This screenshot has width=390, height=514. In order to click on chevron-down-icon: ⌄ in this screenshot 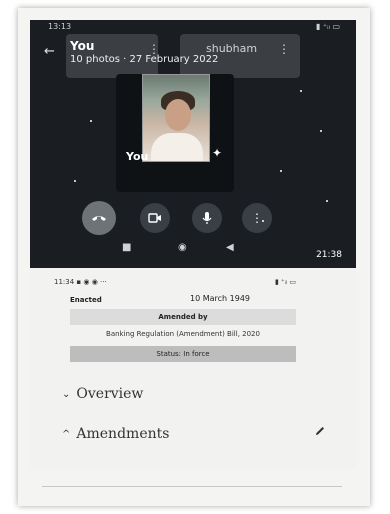, I will do `click(66, 394)`.